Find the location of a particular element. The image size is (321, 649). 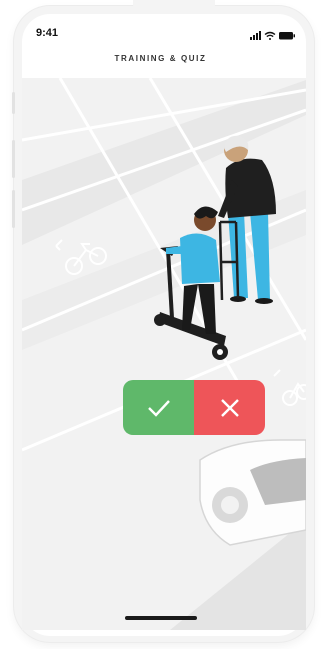

answer-buttons is located at coordinates (194, 407).